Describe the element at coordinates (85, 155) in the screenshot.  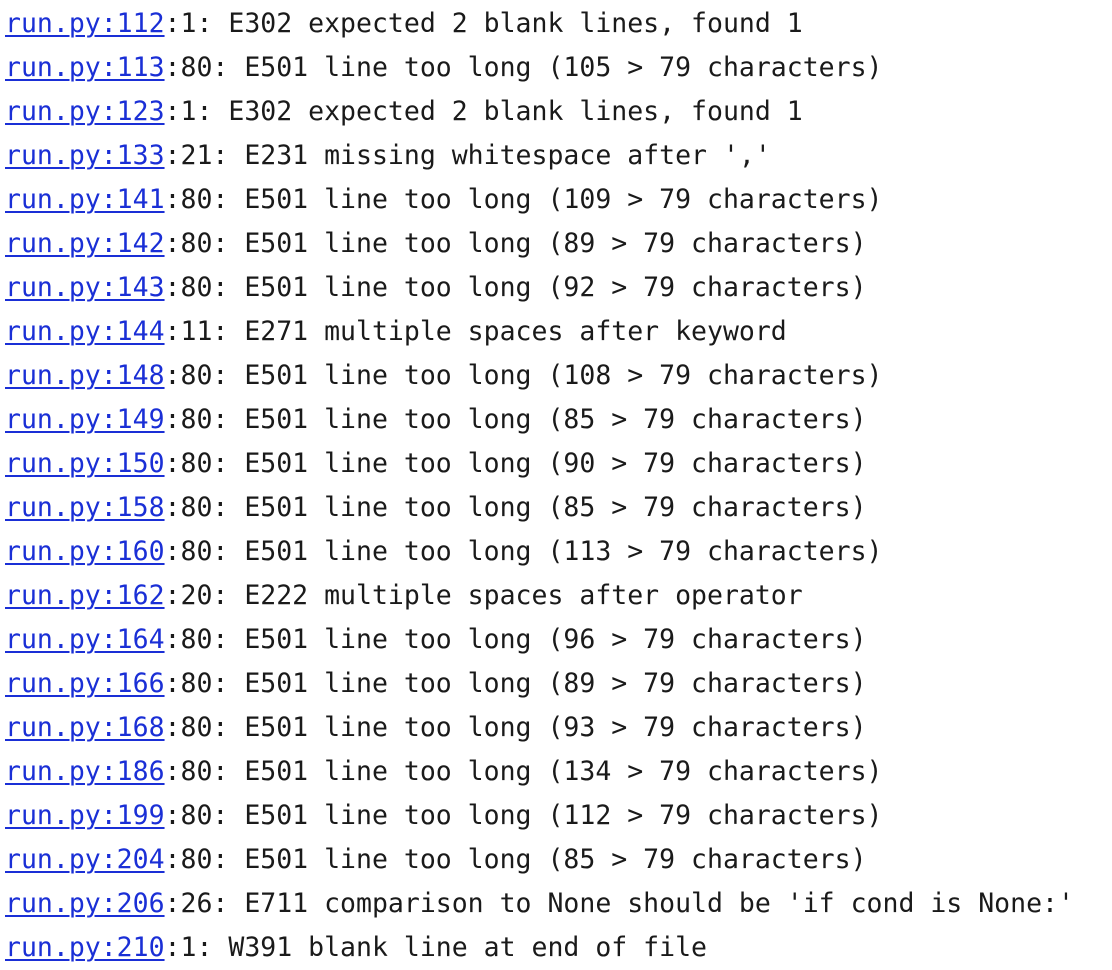
I see `file-location-link: run.py:133` at that location.